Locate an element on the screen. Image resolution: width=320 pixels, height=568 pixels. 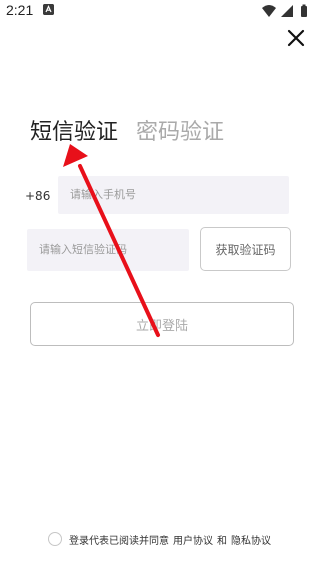
agreement-radio is located at coordinates (55, 539).